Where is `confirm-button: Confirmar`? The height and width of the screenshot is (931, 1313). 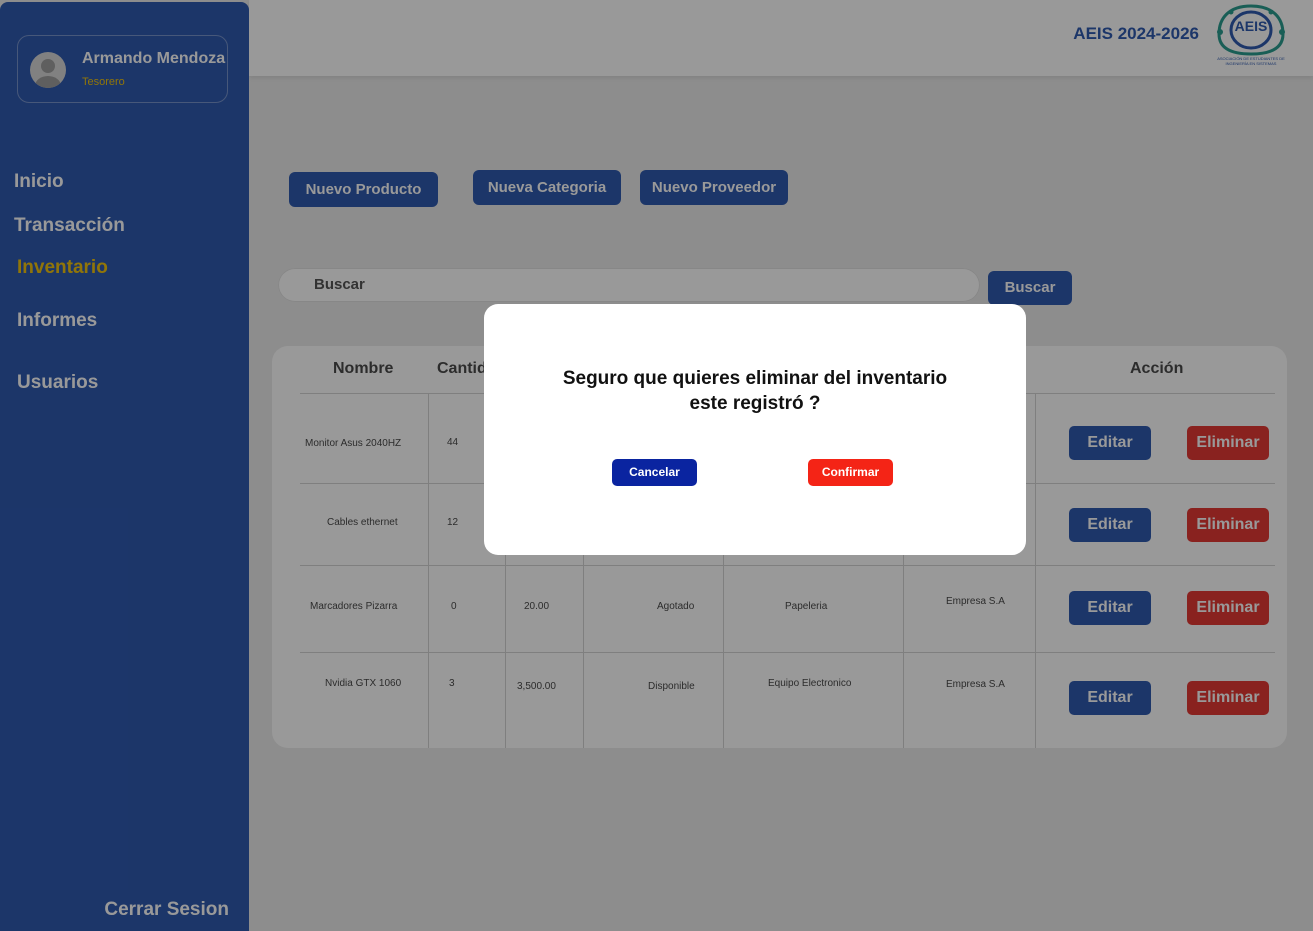
confirm-button: Confirmar is located at coordinates (850, 472).